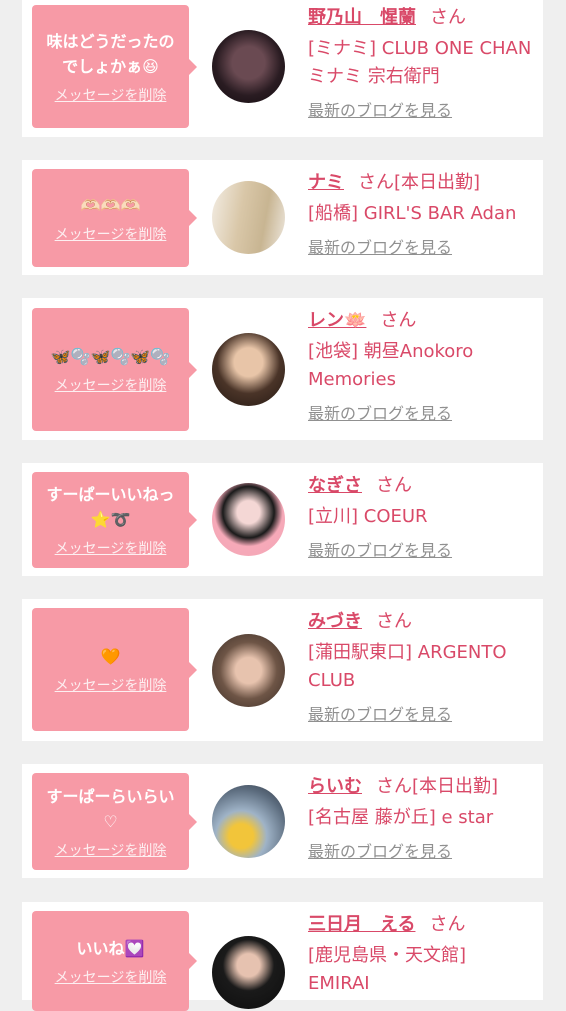 Image resolution: width=566 pixels, height=1011 pixels. I want to click on message-text: 🧡, so click(110, 656).